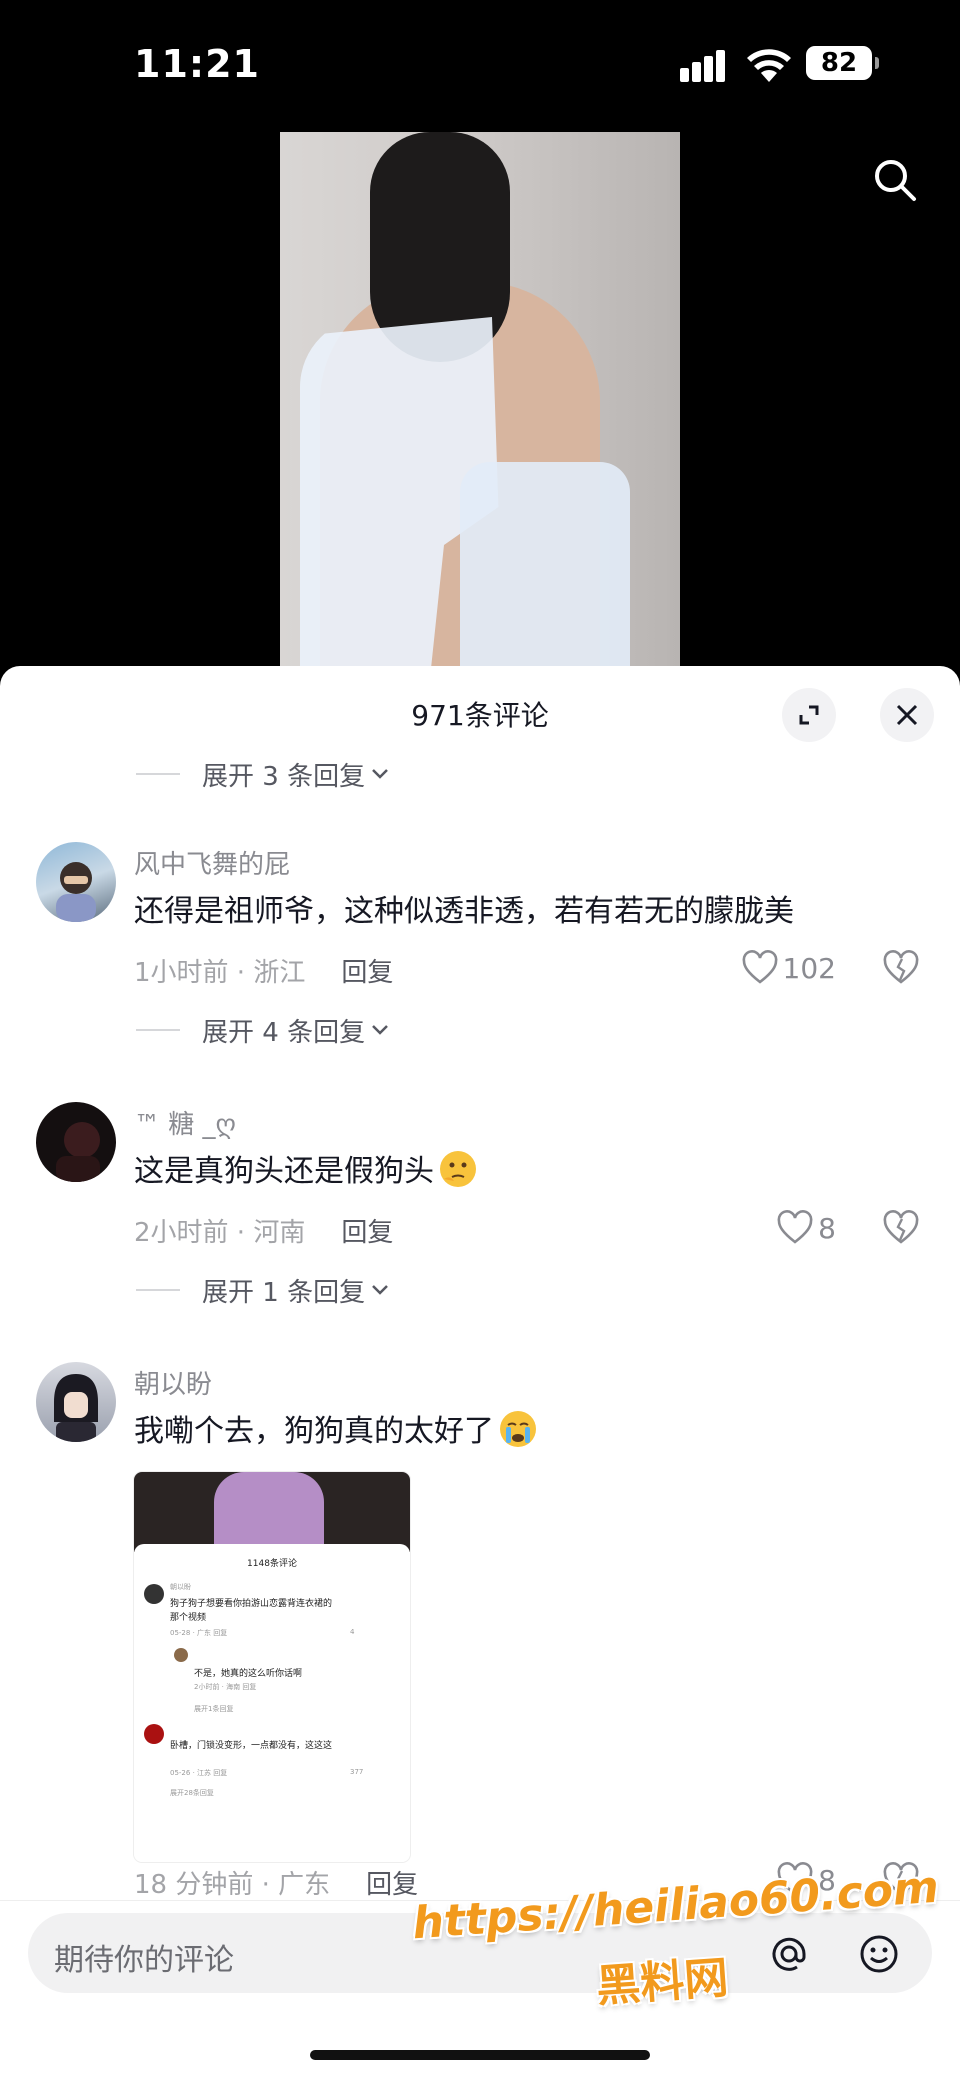 The height and width of the screenshot is (2083, 960). I want to click on video-player, so click(480, 402).